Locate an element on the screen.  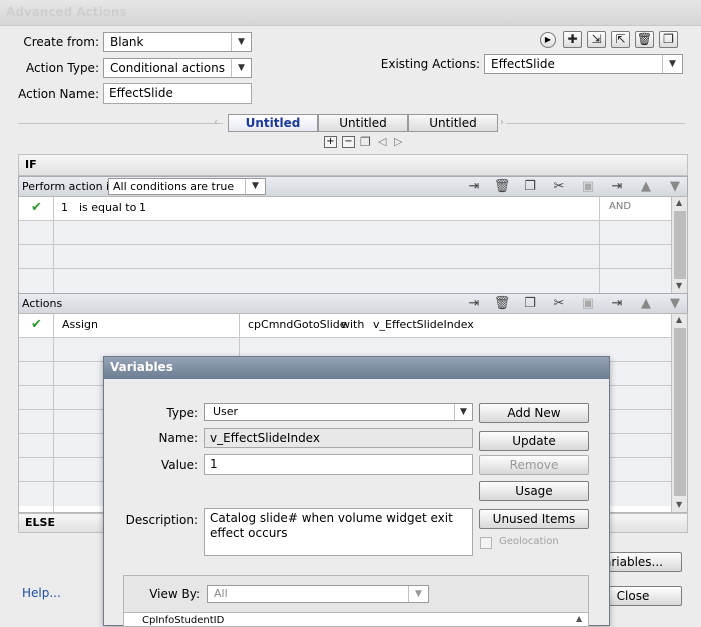
create-from-value: Blank is located at coordinates (127, 42).